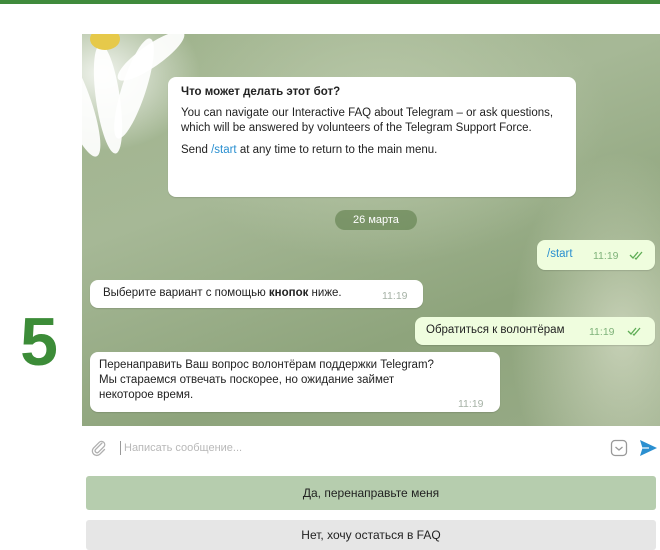 The height and width of the screenshot is (550, 660). I want to click on message-text-before: Выберите вариант с помощью, so click(186, 293).